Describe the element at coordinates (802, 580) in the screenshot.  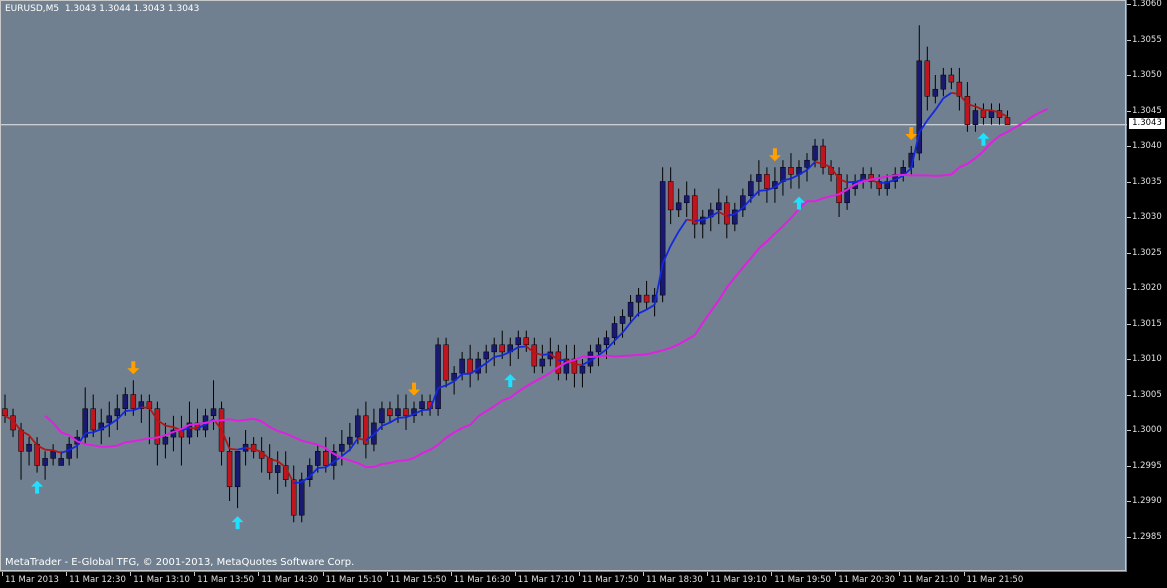
I see `time-tick-label: 11 Mar 19:50` at that location.